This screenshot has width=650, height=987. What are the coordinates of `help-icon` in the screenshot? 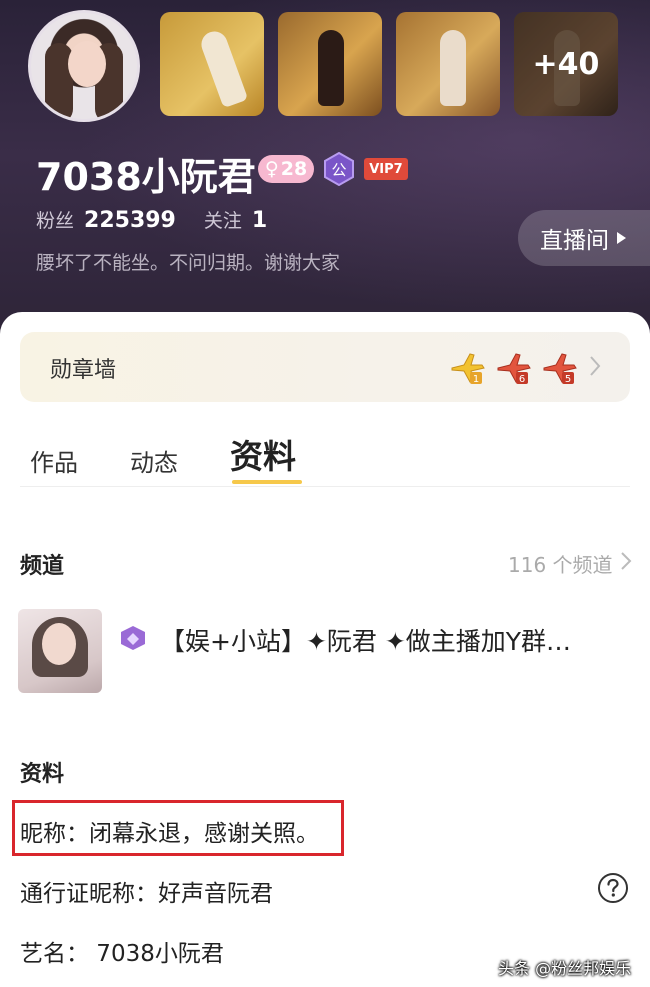 It's located at (613, 888).